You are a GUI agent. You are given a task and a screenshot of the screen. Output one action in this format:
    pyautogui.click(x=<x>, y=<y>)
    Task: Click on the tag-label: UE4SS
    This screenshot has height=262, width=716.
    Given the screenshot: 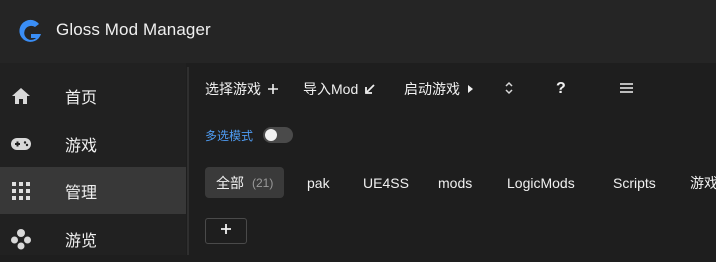 What is the action you would take?
    pyautogui.click(x=386, y=182)
    